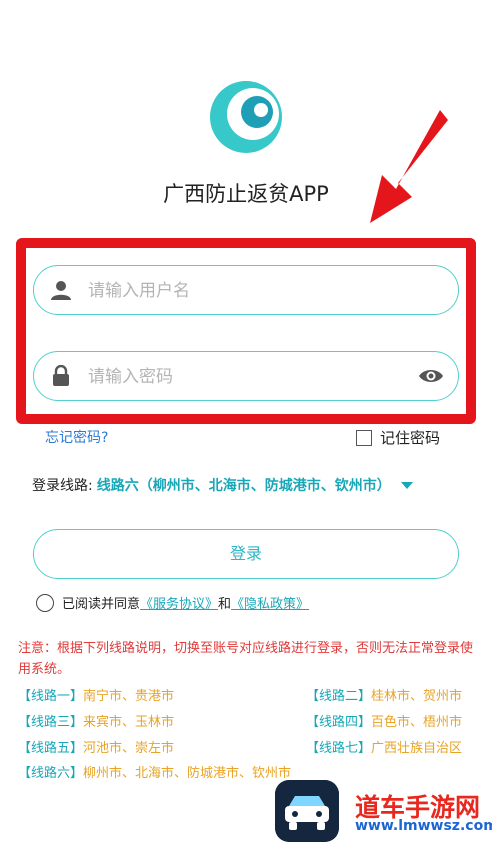  Describe the element at coordinates (431, 376) in the screenshot. I see `eye-icon` at that location.